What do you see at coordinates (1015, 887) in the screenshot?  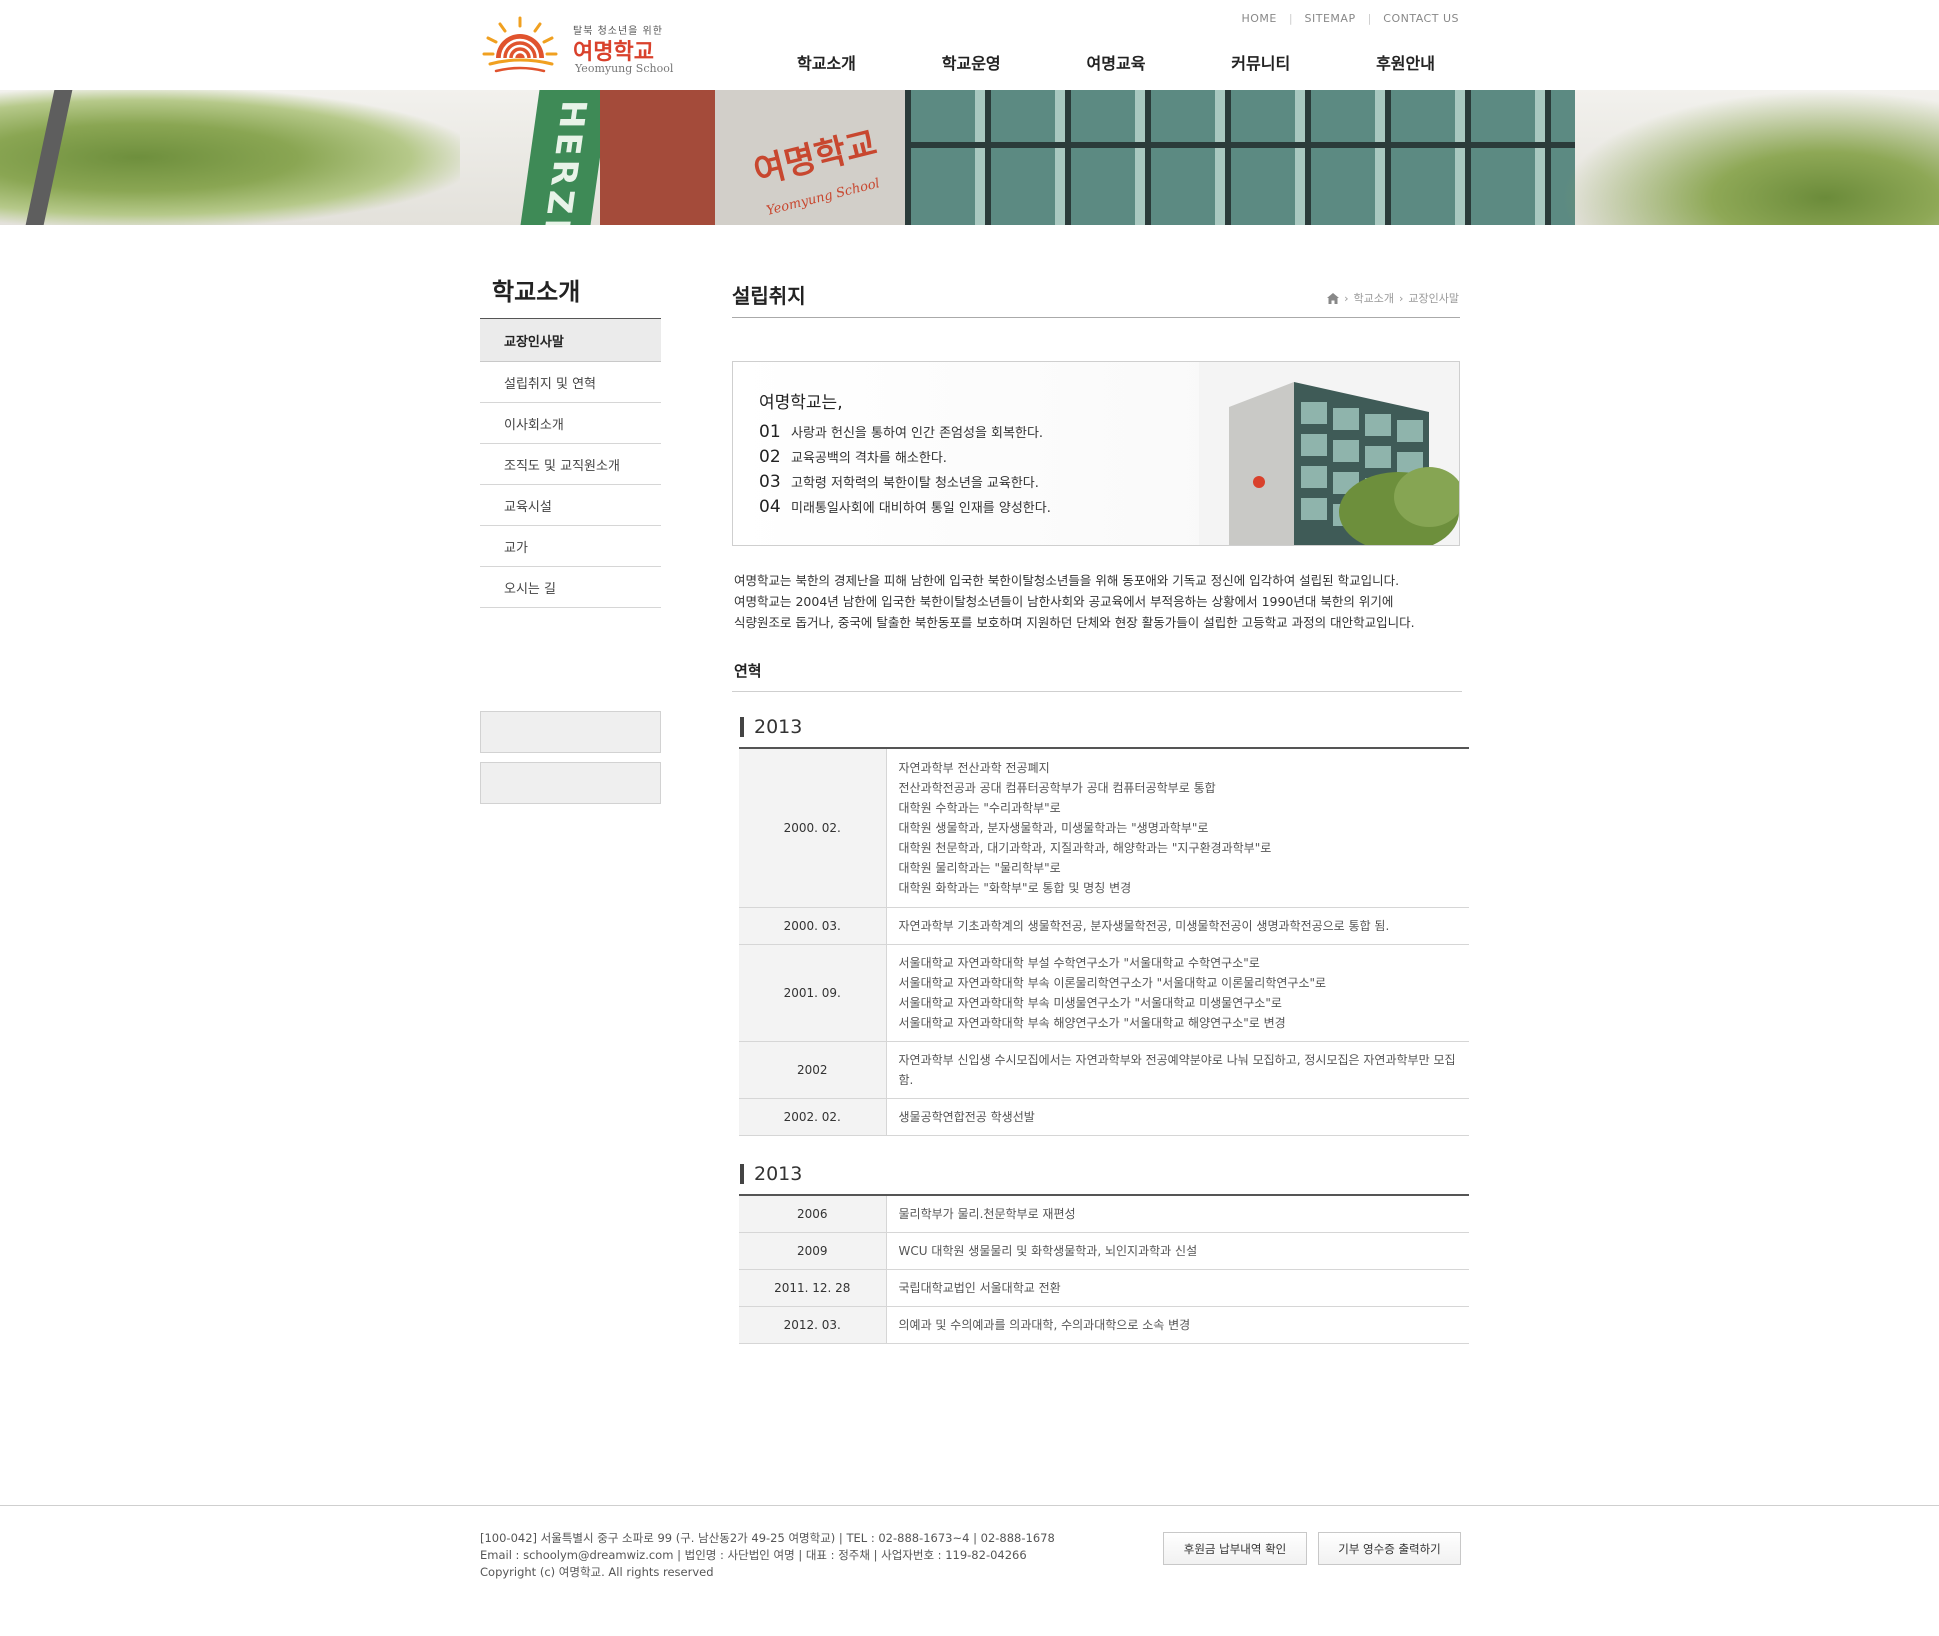 I see `history-line: 대학원 화학과는 "화학부"로 통합 및 명칭 변경` at bounding box center [1015, 887].